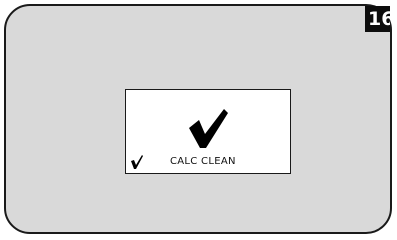 The image size is (397, 240). Describe the element at coordinates (203, 161) in the screenshot. I see `status-label: CALC CLEAN` at that location.